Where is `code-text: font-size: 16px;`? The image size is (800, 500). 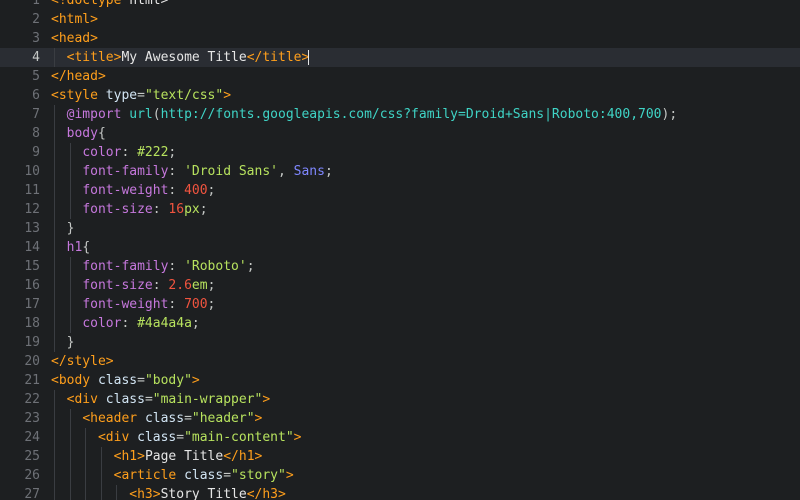
code-text: font-size: 16px; is located at coordinates (129, 209).